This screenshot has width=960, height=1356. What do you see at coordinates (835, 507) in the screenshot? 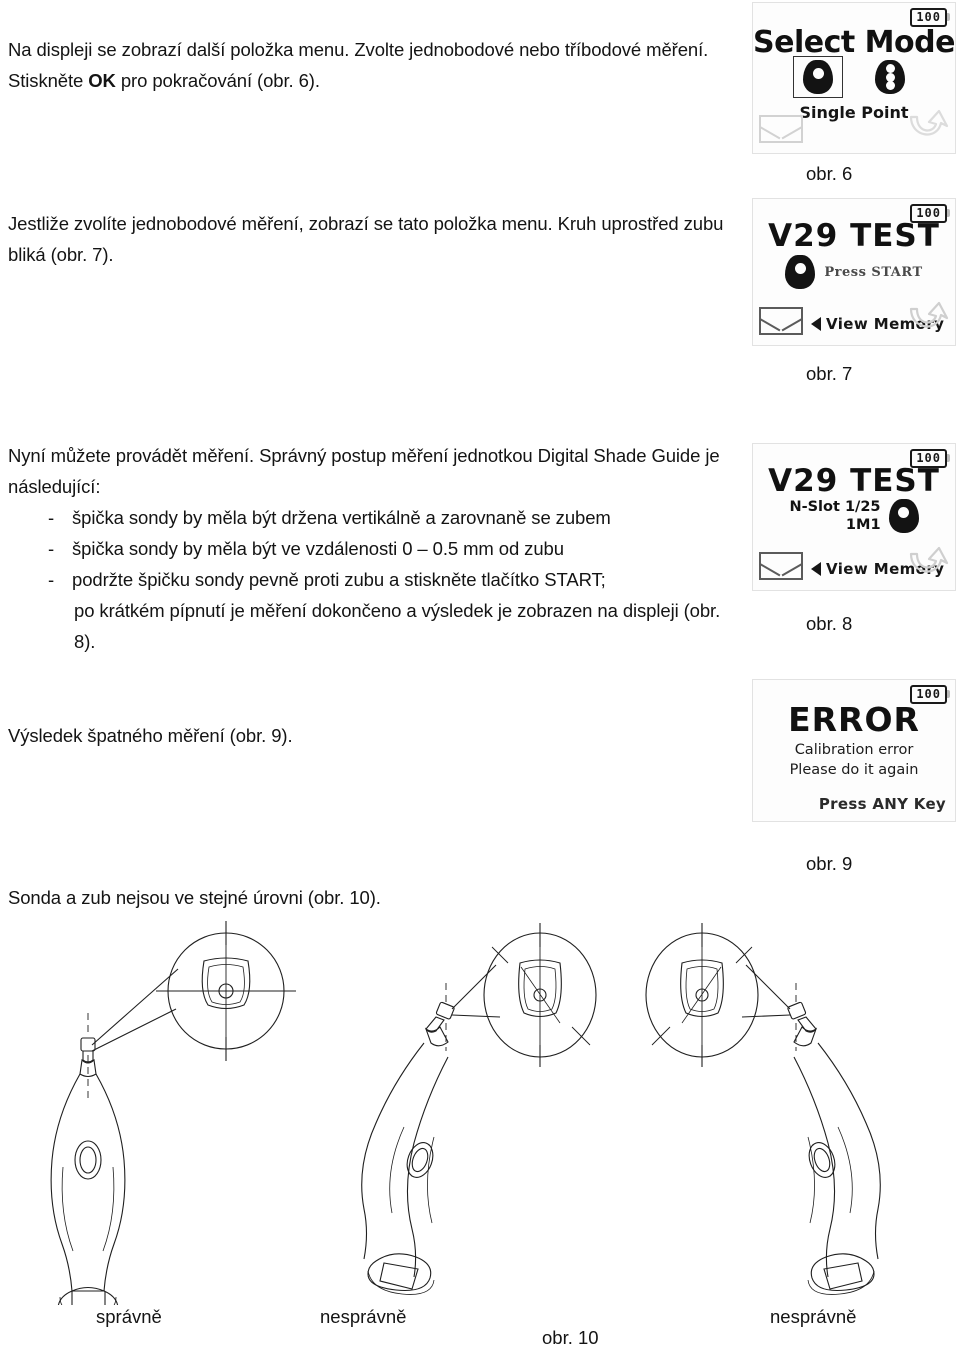
I see `slot-line-1: N-Slot 1/25` at bounding box center [835, 507].